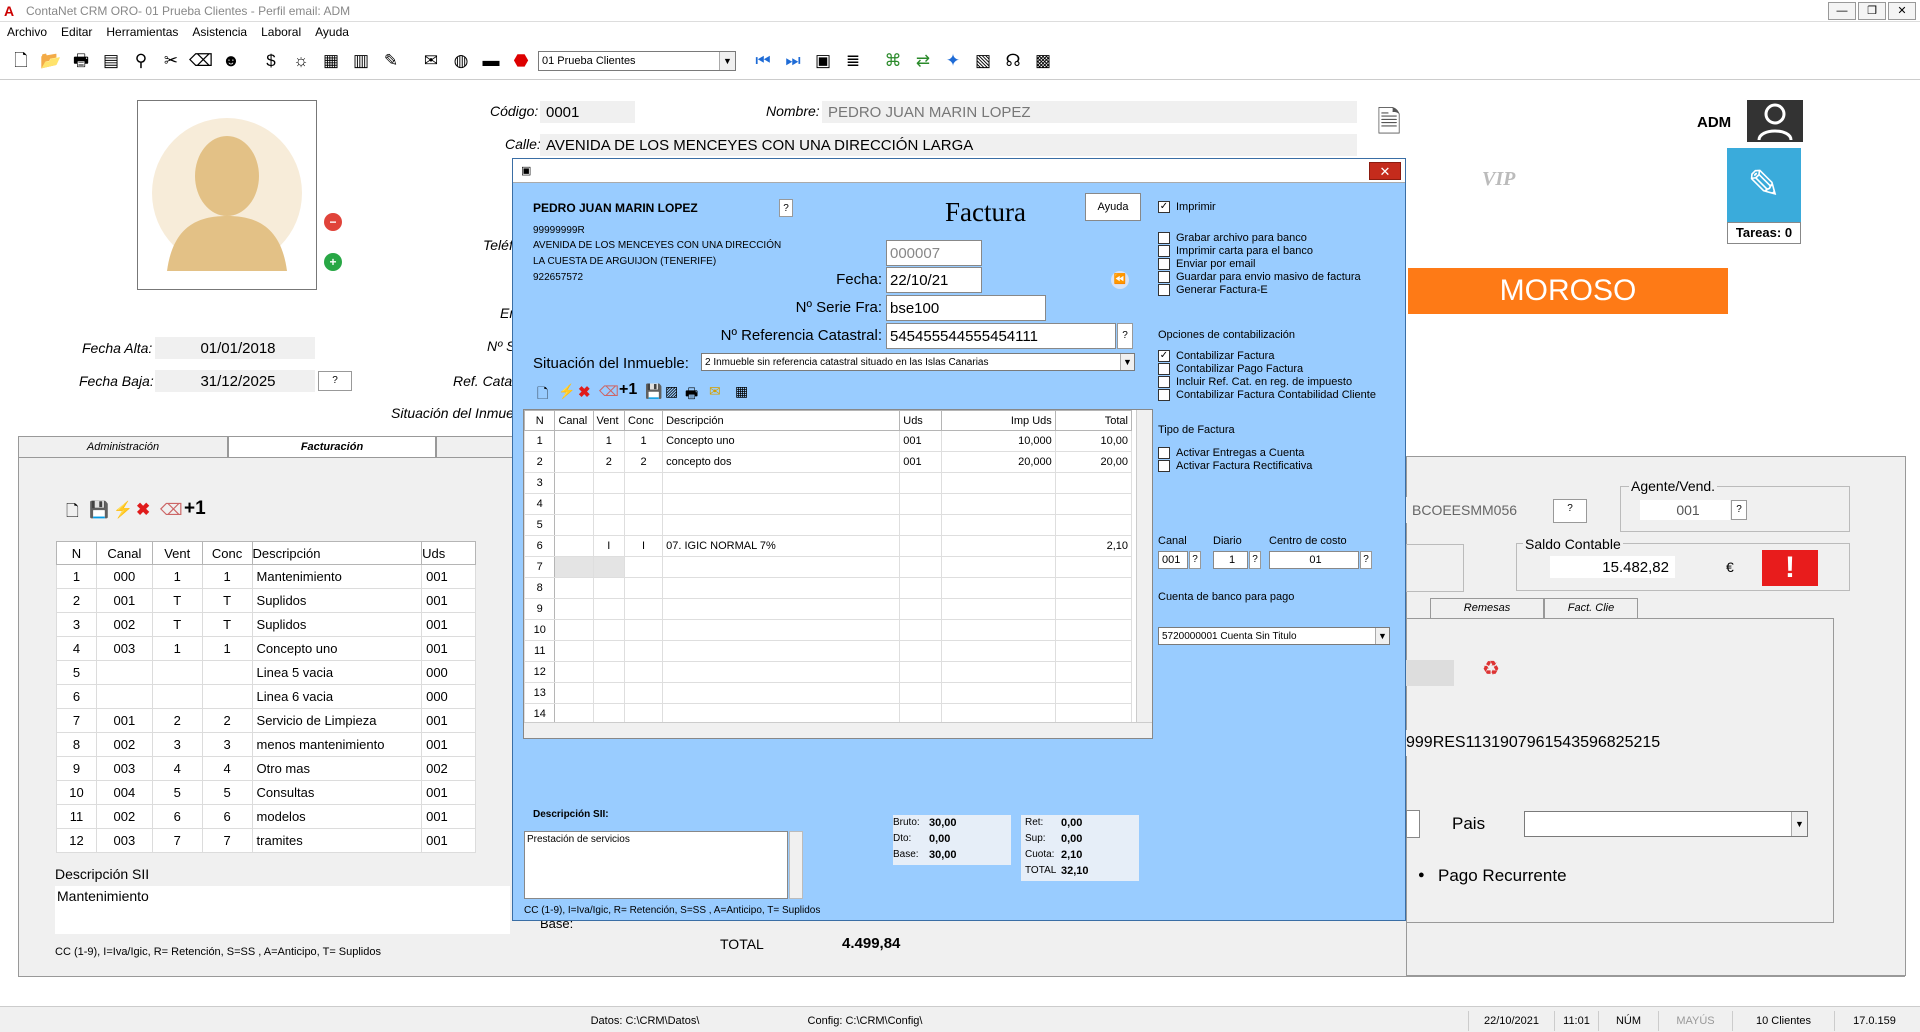 The width and height of the screenshot is (1920, 1032). What do you see at coordinates (271, 61) in the screenshot?
I see `money-bag-icon: $` at bounding box center [271, 61].